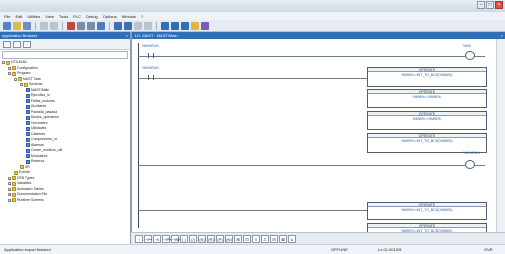  What do you see at coordinates (142, 16) in the screenshot?
I see `menu-help: ?` at bounding box center [142, 16].